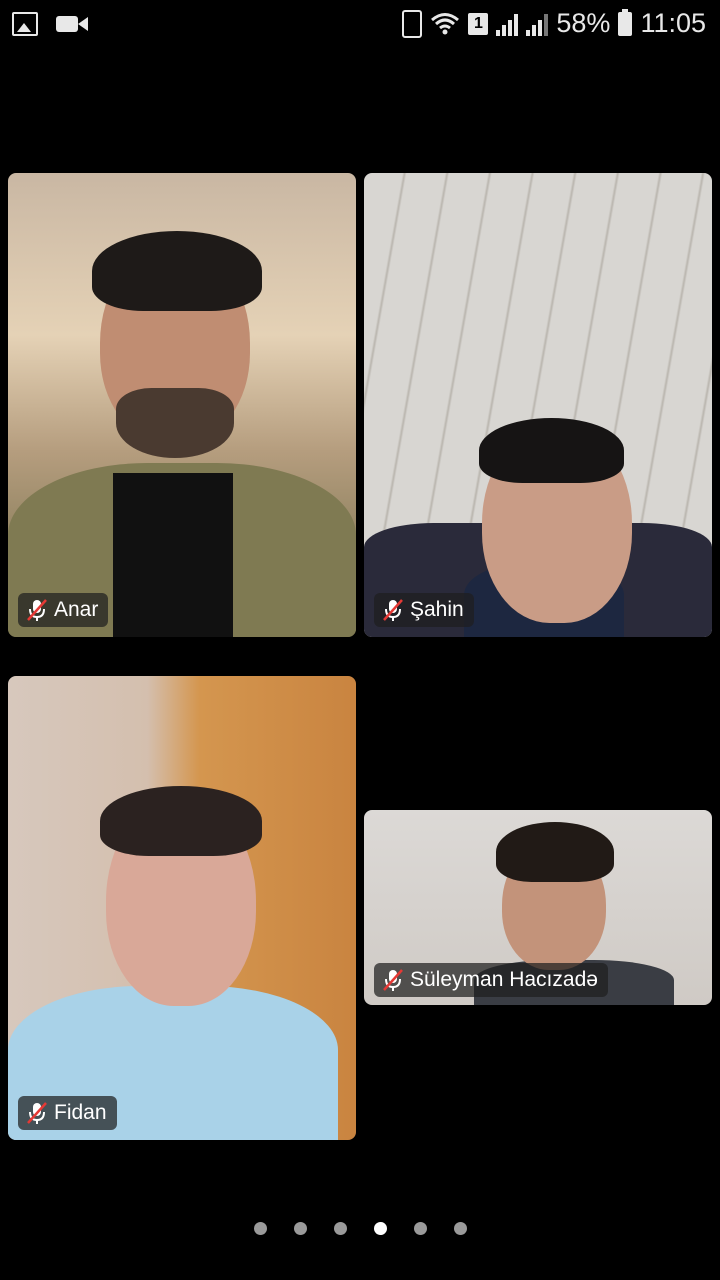 Image resolution: width=720 pixels, height=1280 pixels. Describe the element at coordinates (360, 1228) in the screenshot. I see `page-indicator` at that location.